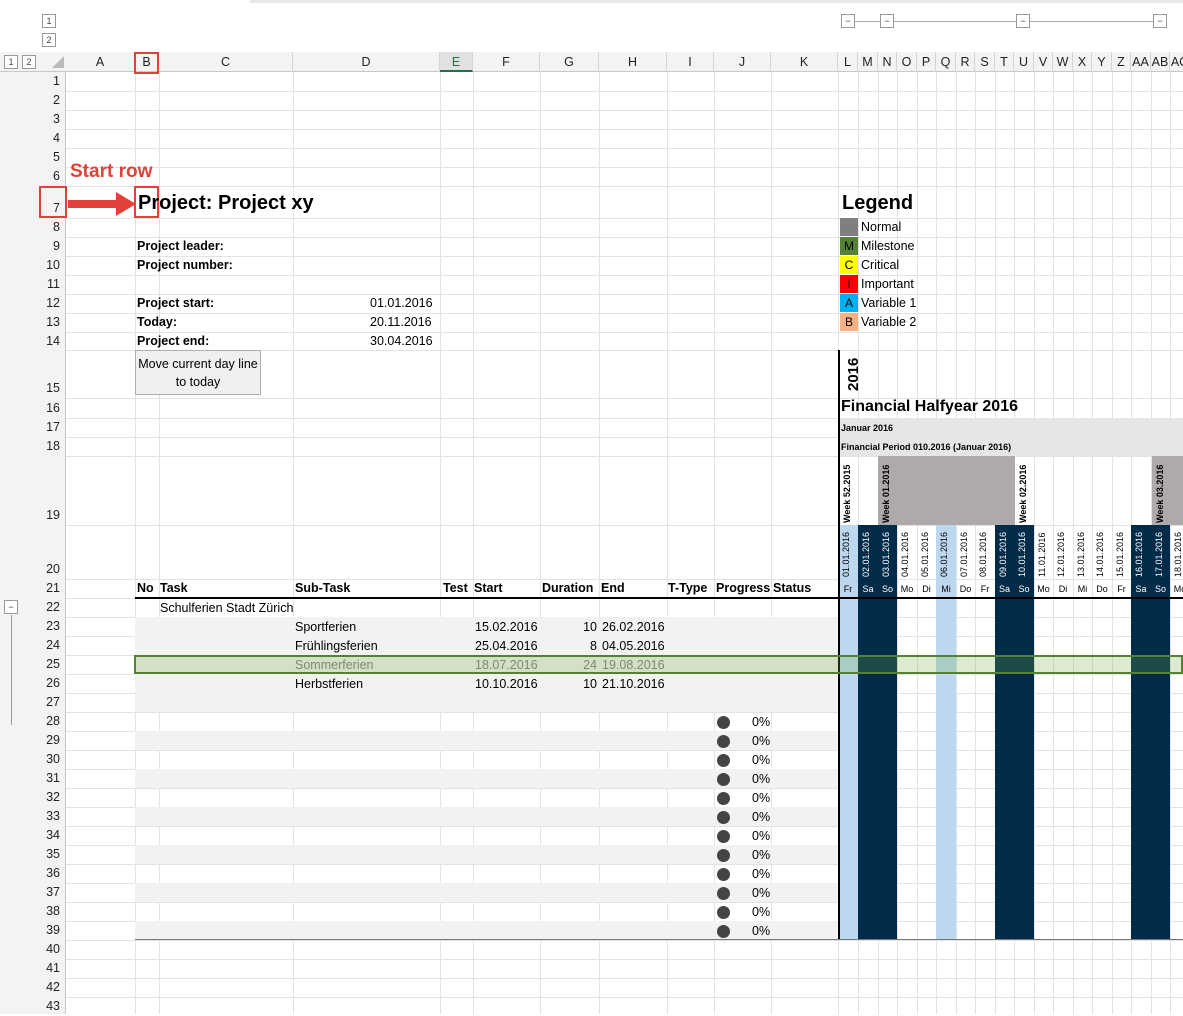 The width and height of the screenshot is (1183, 1016). Describe the element at coordinates (51, 816) in the screenshot. I see `row-header-33: 33` at that location.